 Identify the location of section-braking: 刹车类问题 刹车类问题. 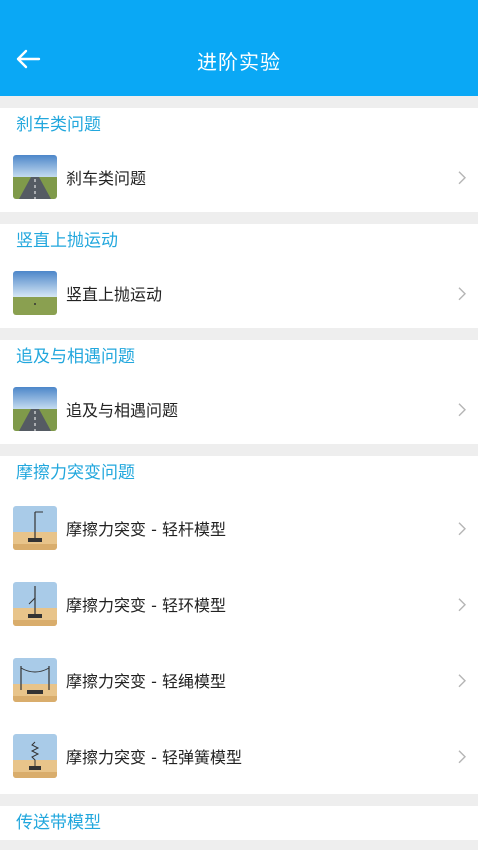
(239, 160).